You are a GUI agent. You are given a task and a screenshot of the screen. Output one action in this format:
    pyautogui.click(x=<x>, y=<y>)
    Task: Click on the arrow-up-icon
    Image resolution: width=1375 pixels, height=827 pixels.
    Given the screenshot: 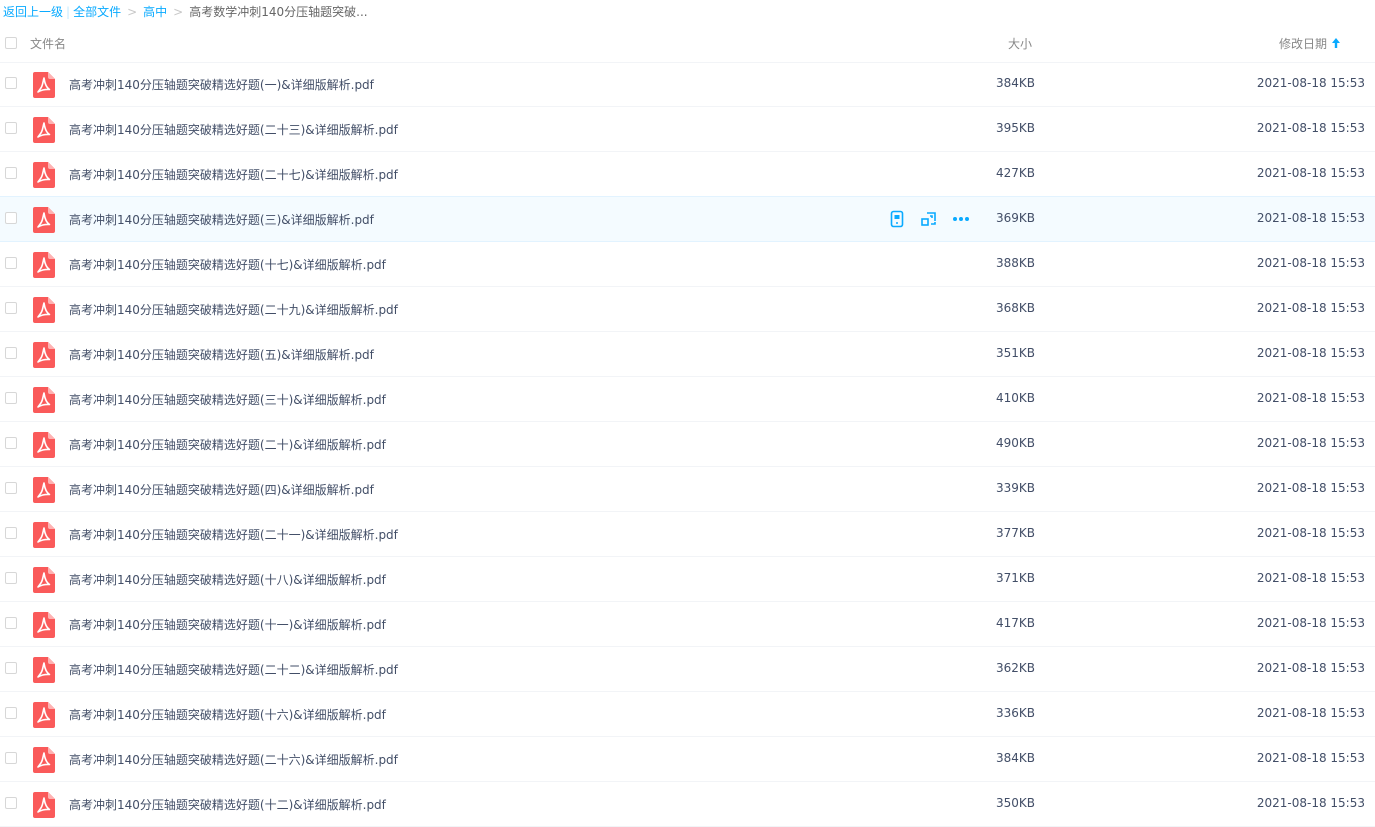 What is the action you would take?
    pyautogui.click(x=1336, y=43)
    